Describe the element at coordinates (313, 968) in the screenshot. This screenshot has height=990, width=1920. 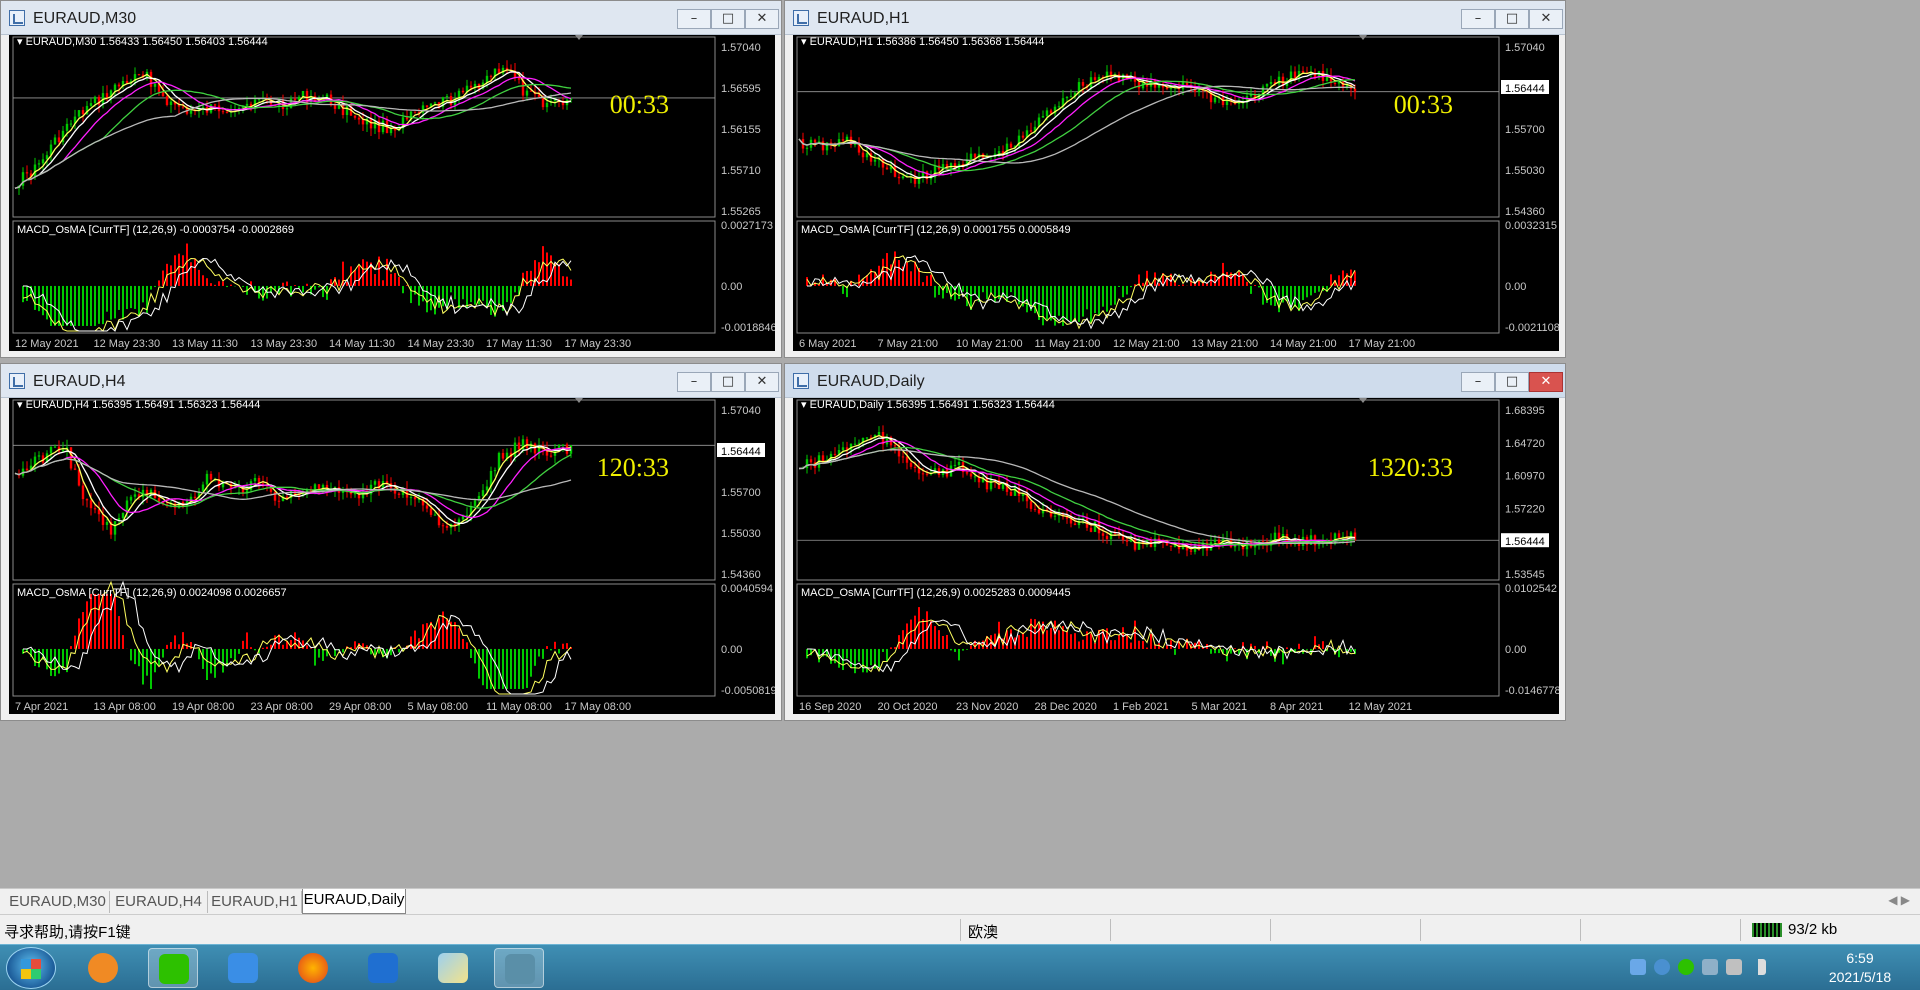
I see `firefox-icon` at that location.